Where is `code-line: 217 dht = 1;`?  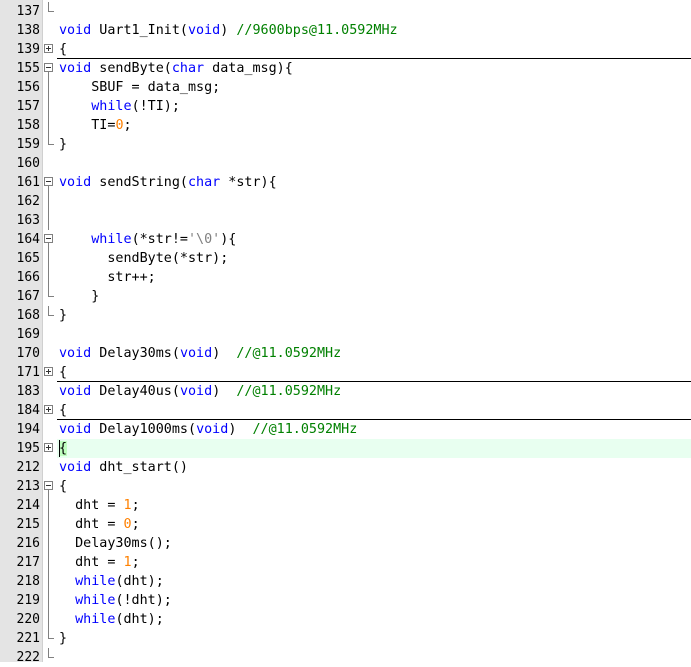 code-line: 217 dht = 1; is located at coordinates (345, 562).